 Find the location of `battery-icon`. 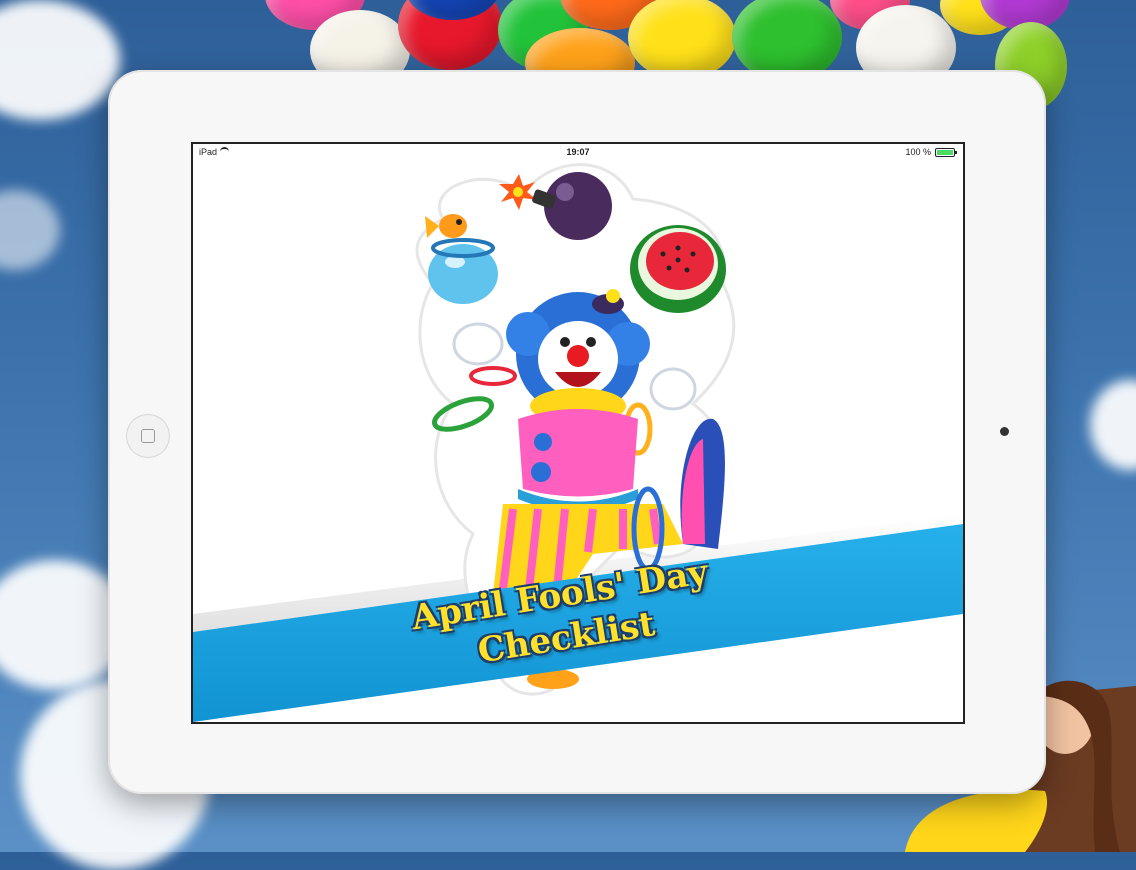

battery-icon is located at coordinates (946, 152).